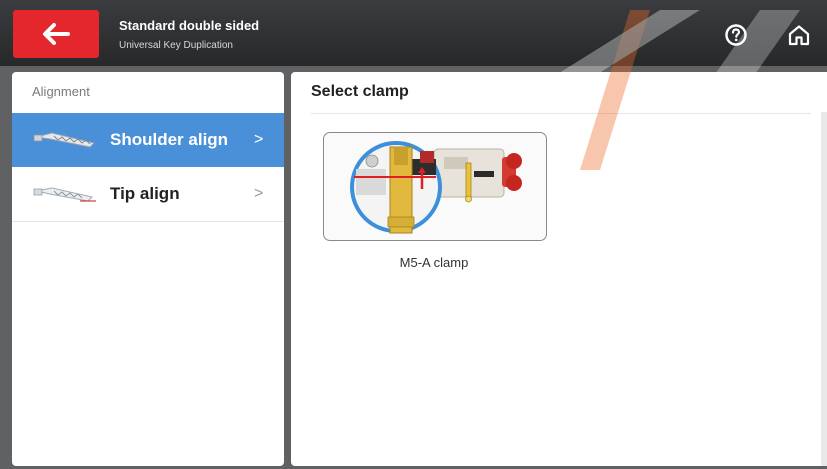  I want to click on arrow-left-icon, so click(56, 34).